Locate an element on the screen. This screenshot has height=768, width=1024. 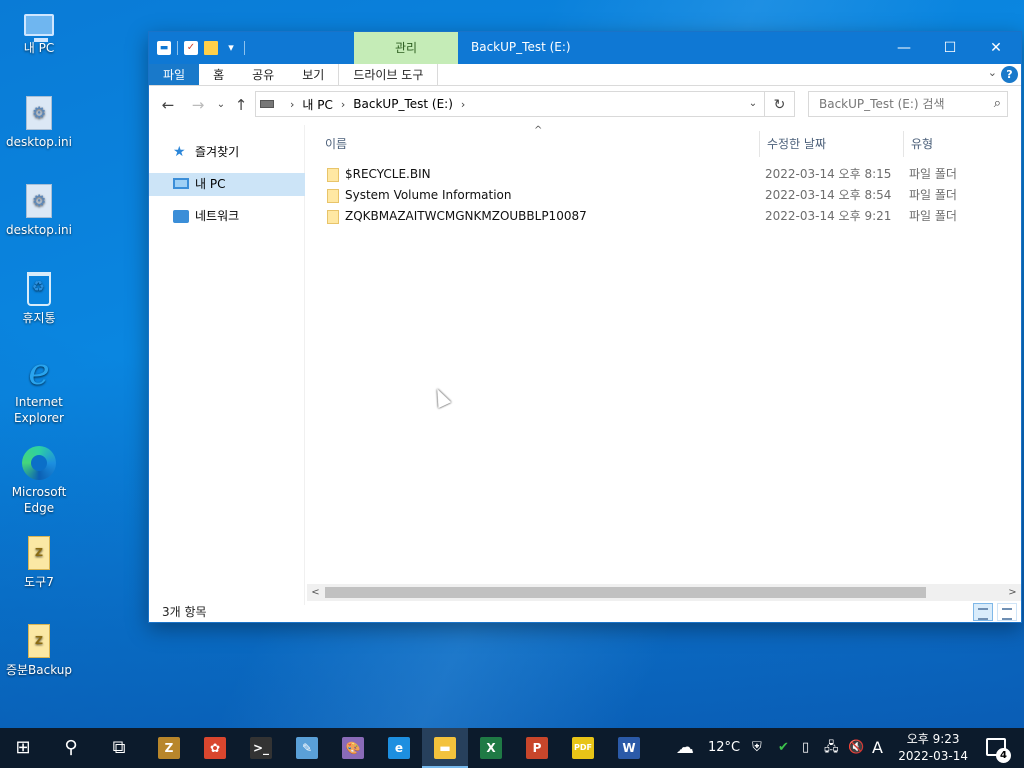
tab-drive-tools: 드라이브 도구 is located at coordinates (388, 74).